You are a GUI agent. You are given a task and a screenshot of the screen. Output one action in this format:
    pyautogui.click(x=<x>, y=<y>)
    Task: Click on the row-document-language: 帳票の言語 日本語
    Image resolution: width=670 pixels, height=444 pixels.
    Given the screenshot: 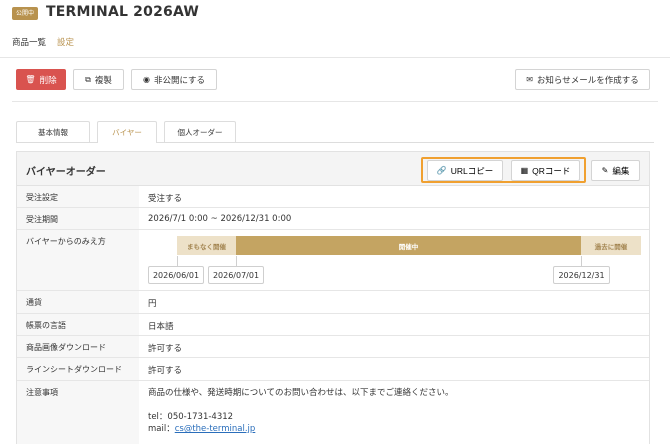 What is the action you would take?
    pyautogui.click(x=333, y=325)
    